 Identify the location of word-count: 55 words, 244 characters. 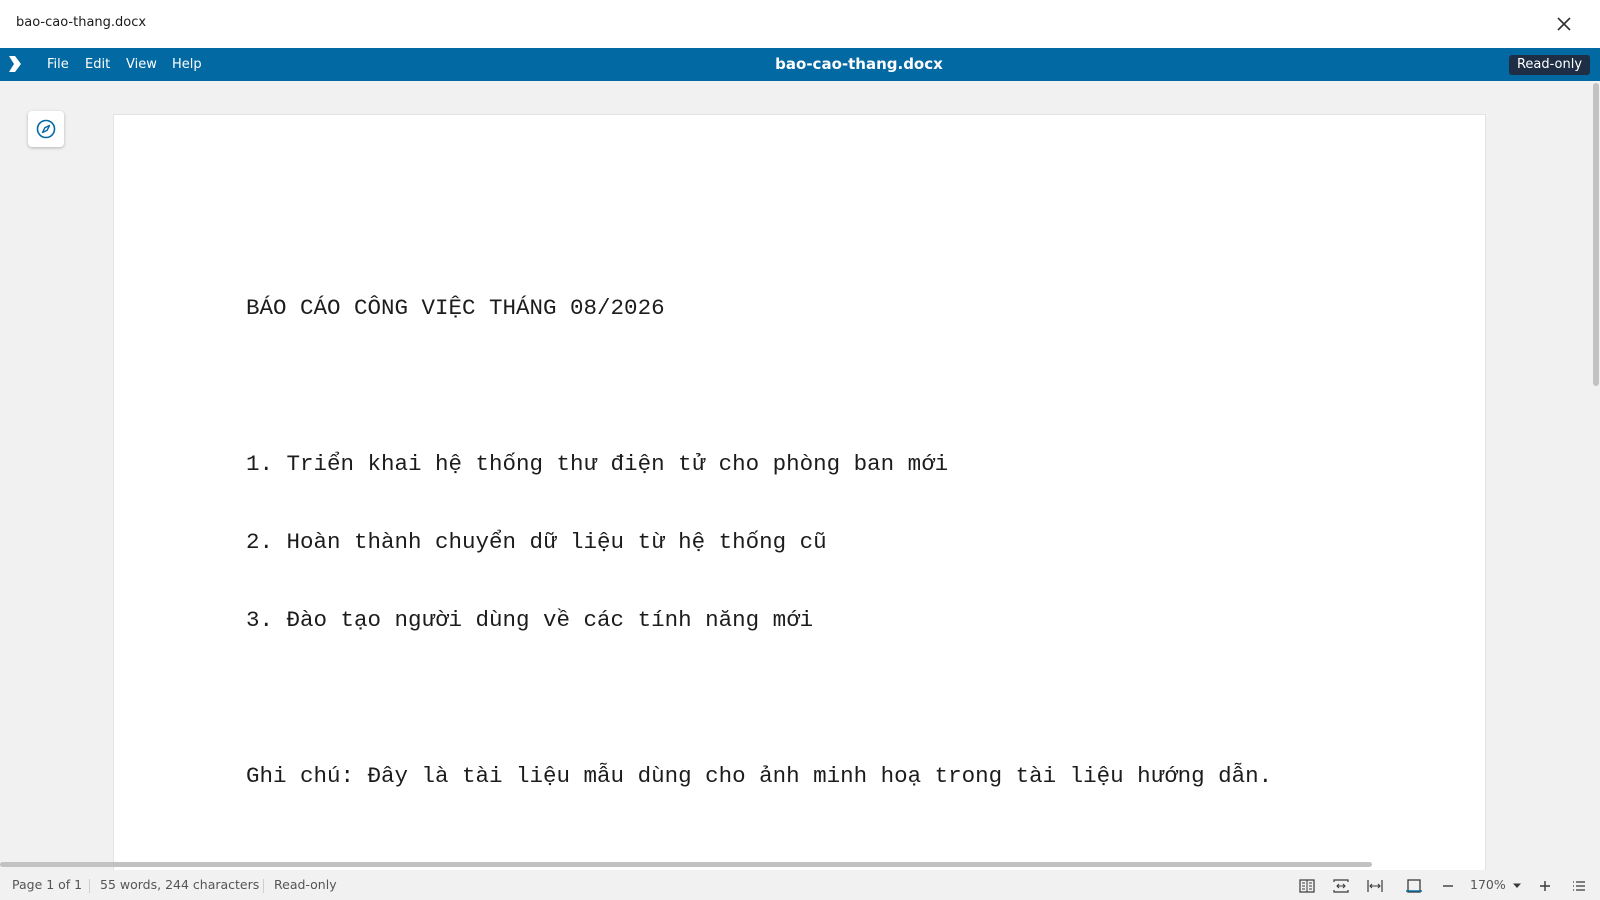
(180, 884).